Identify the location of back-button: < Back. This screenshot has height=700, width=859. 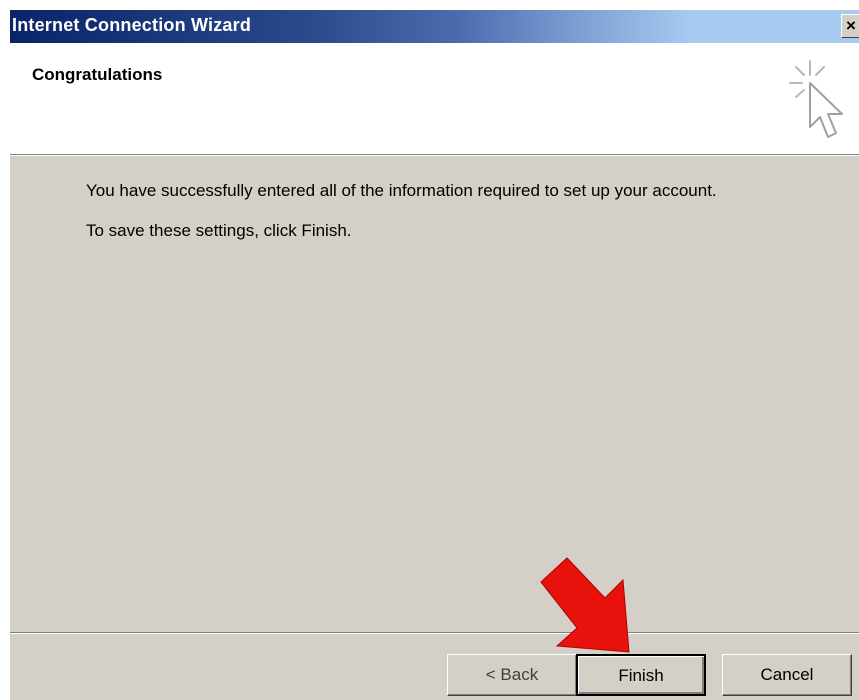
(512, 675).